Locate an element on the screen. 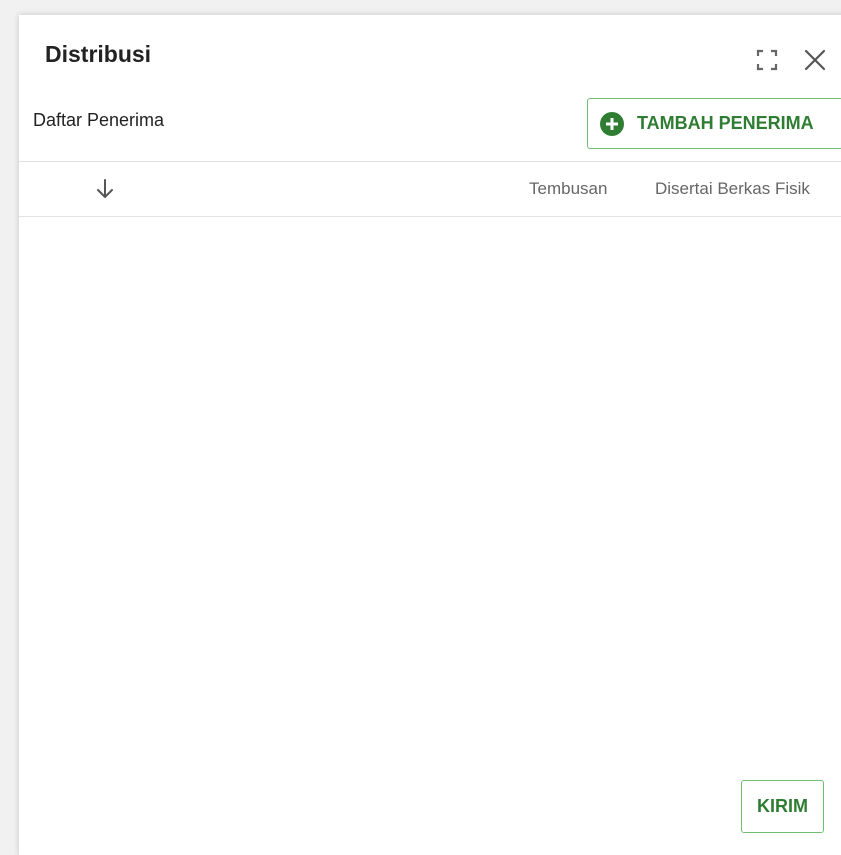 Image resolution: width=841 pixels, height=855 pixels. recipient-table-header: Tembusan Disertai Berkas Fisik is located at coordinates (430, 189).